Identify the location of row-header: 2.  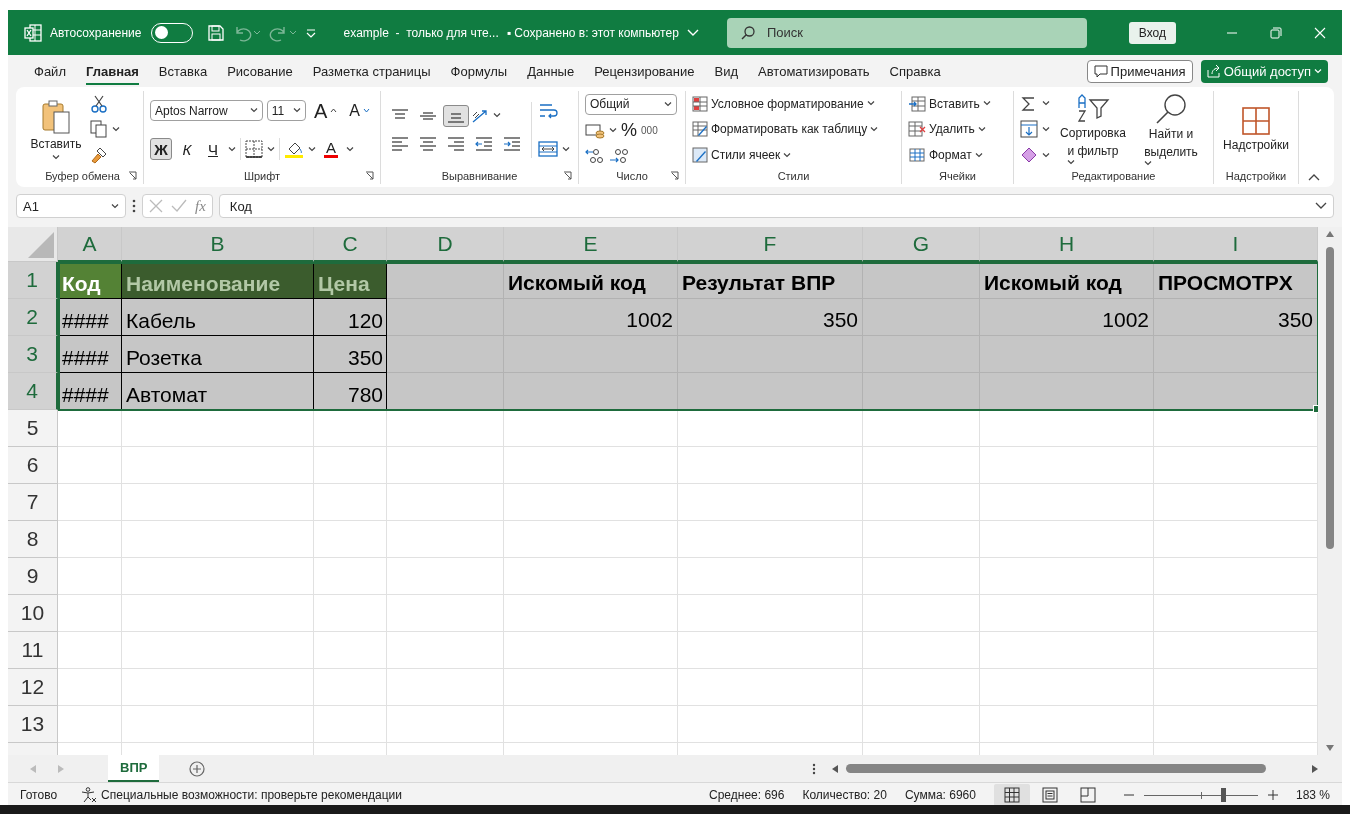
(33, 317).